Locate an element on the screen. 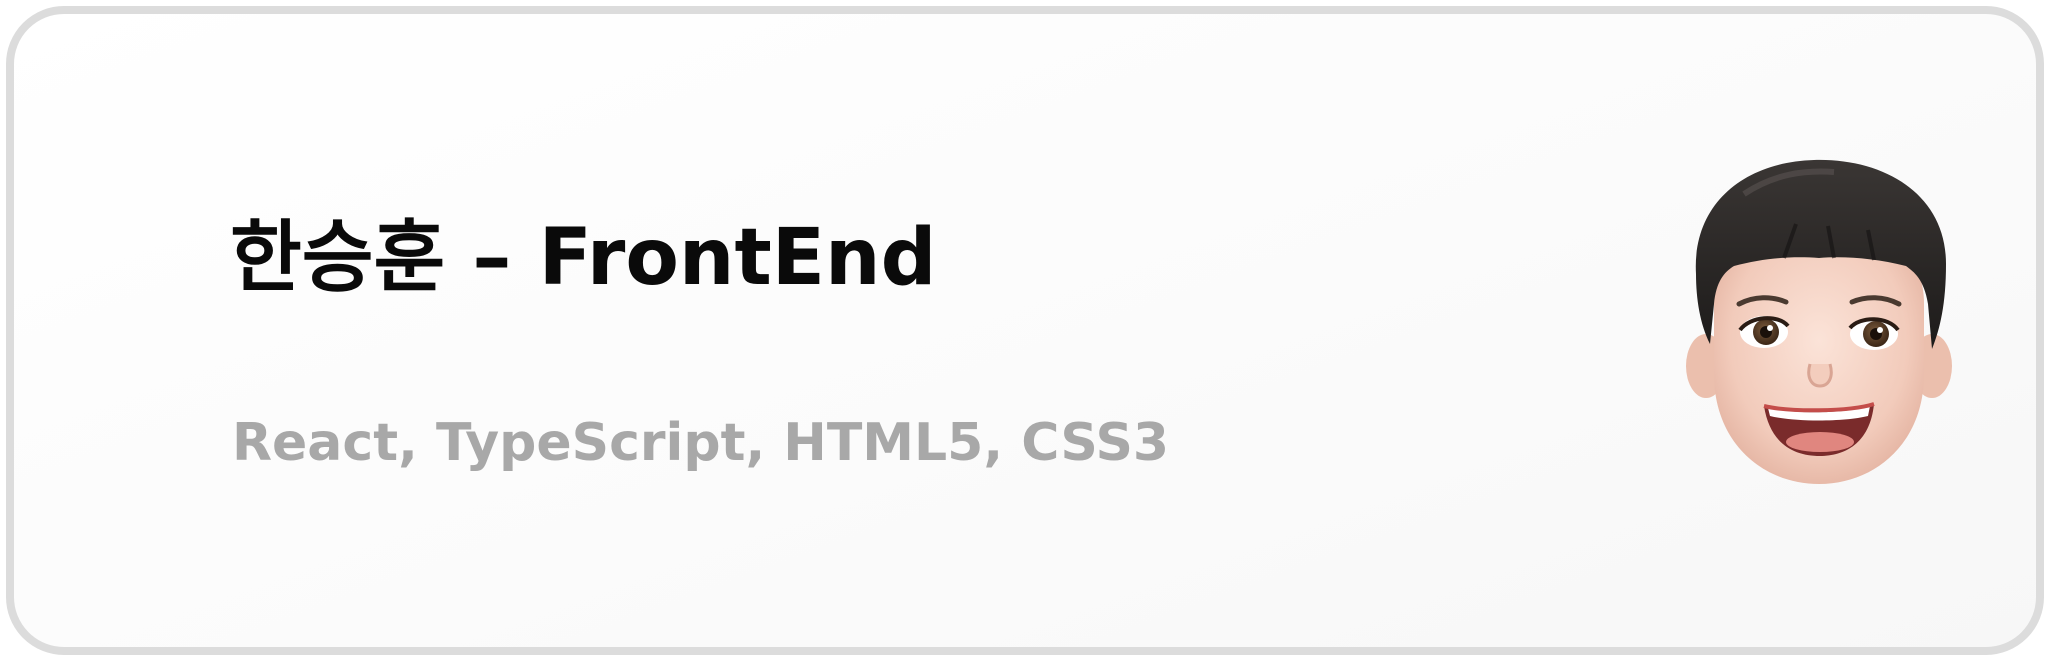 The image size is (2050, 661). profile-title: 한승훈 – FrontEnd is located at coordinates (583, 258).